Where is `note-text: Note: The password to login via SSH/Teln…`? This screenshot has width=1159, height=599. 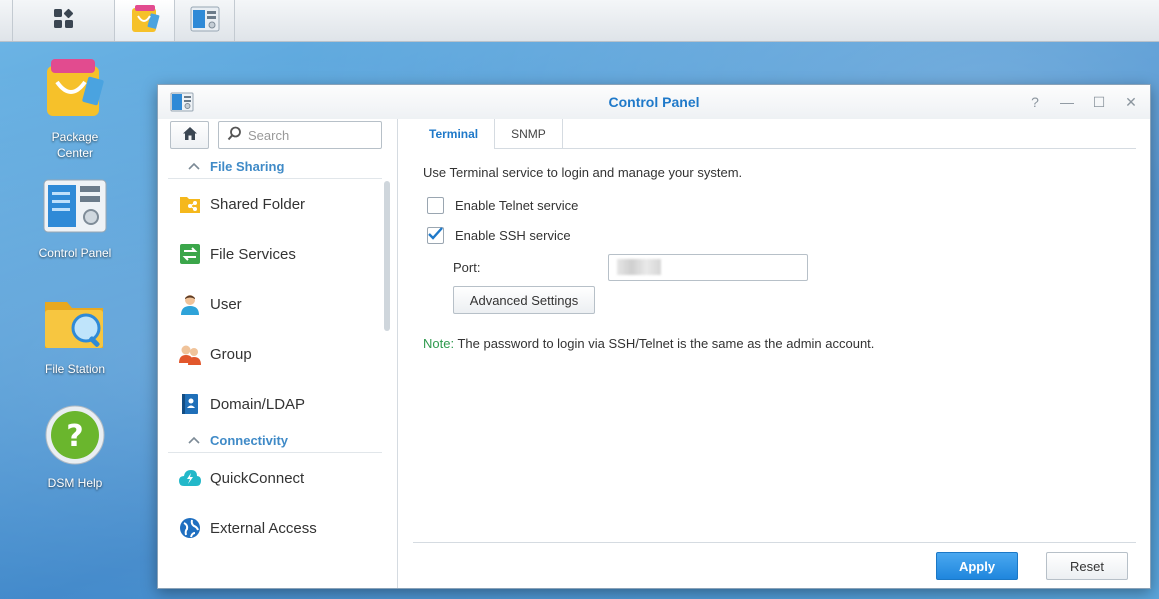
note-text: Note: The password to login via SSH/Teln… is located at coordinates (779, 343).